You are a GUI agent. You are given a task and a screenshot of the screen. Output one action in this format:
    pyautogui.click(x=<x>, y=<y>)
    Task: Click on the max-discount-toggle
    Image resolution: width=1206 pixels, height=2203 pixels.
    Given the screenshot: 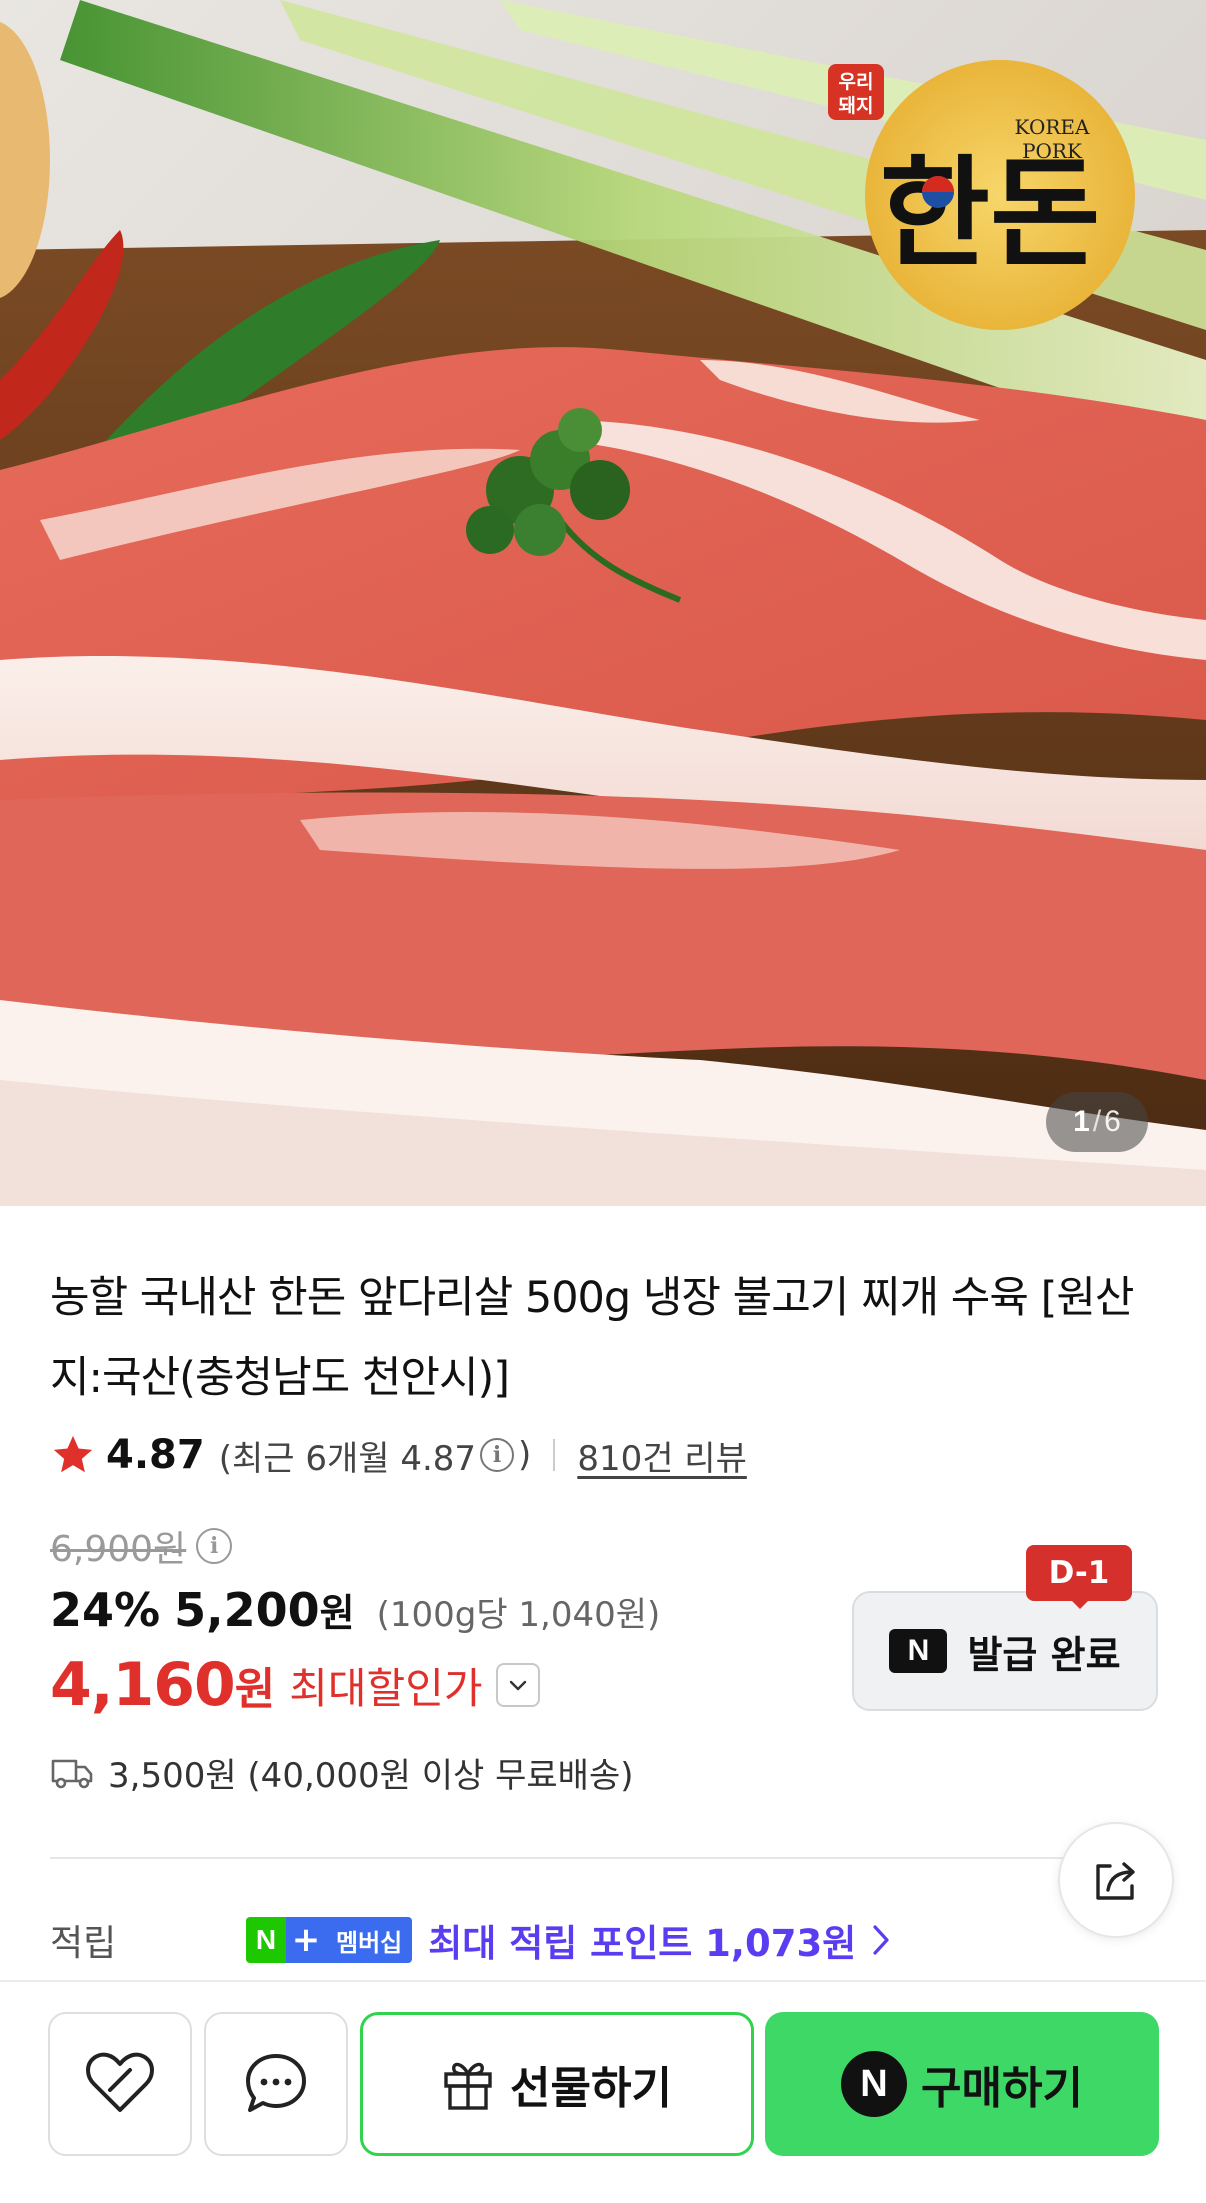 What is the action you would take?
    pyautogui.click(x=518, y=1685)
    